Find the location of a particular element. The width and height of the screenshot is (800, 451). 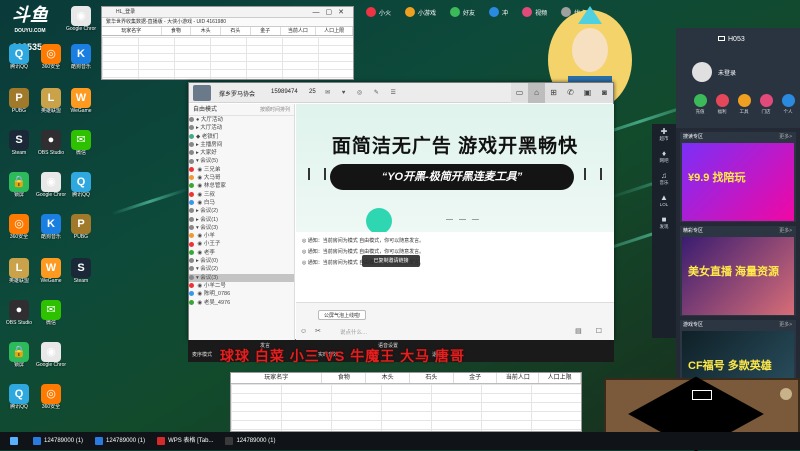

channel-item: ◉ 小王子 is located at coordinates (241, 244).